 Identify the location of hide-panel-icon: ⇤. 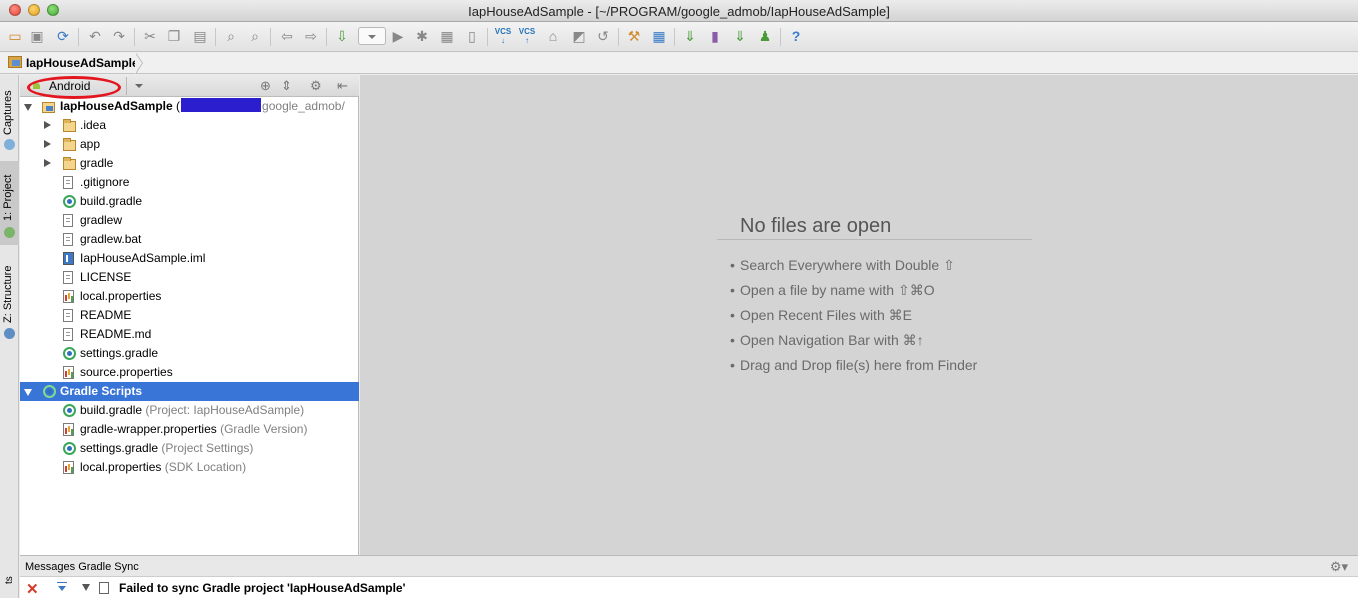
(342, 86).